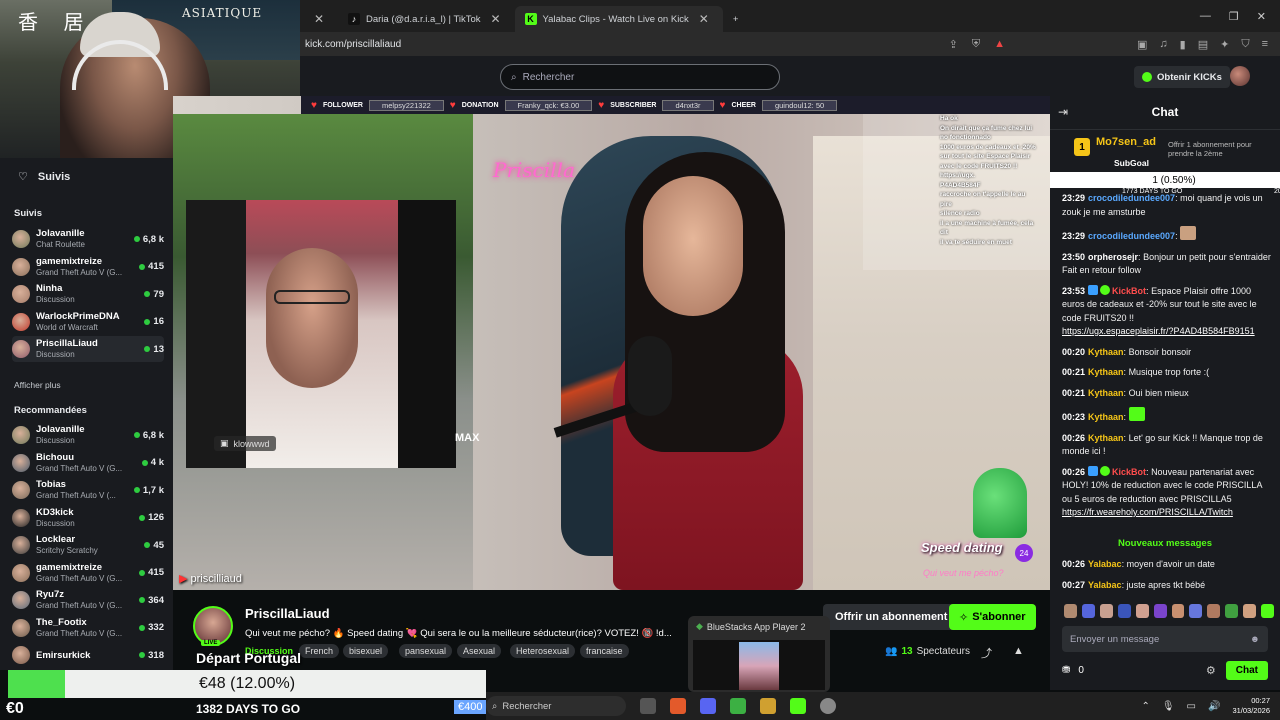  What do you see at coordinates (1211, 670) in the screenshot?
I see `gear-icon: ⚙` at bounding box center [1211, 670].